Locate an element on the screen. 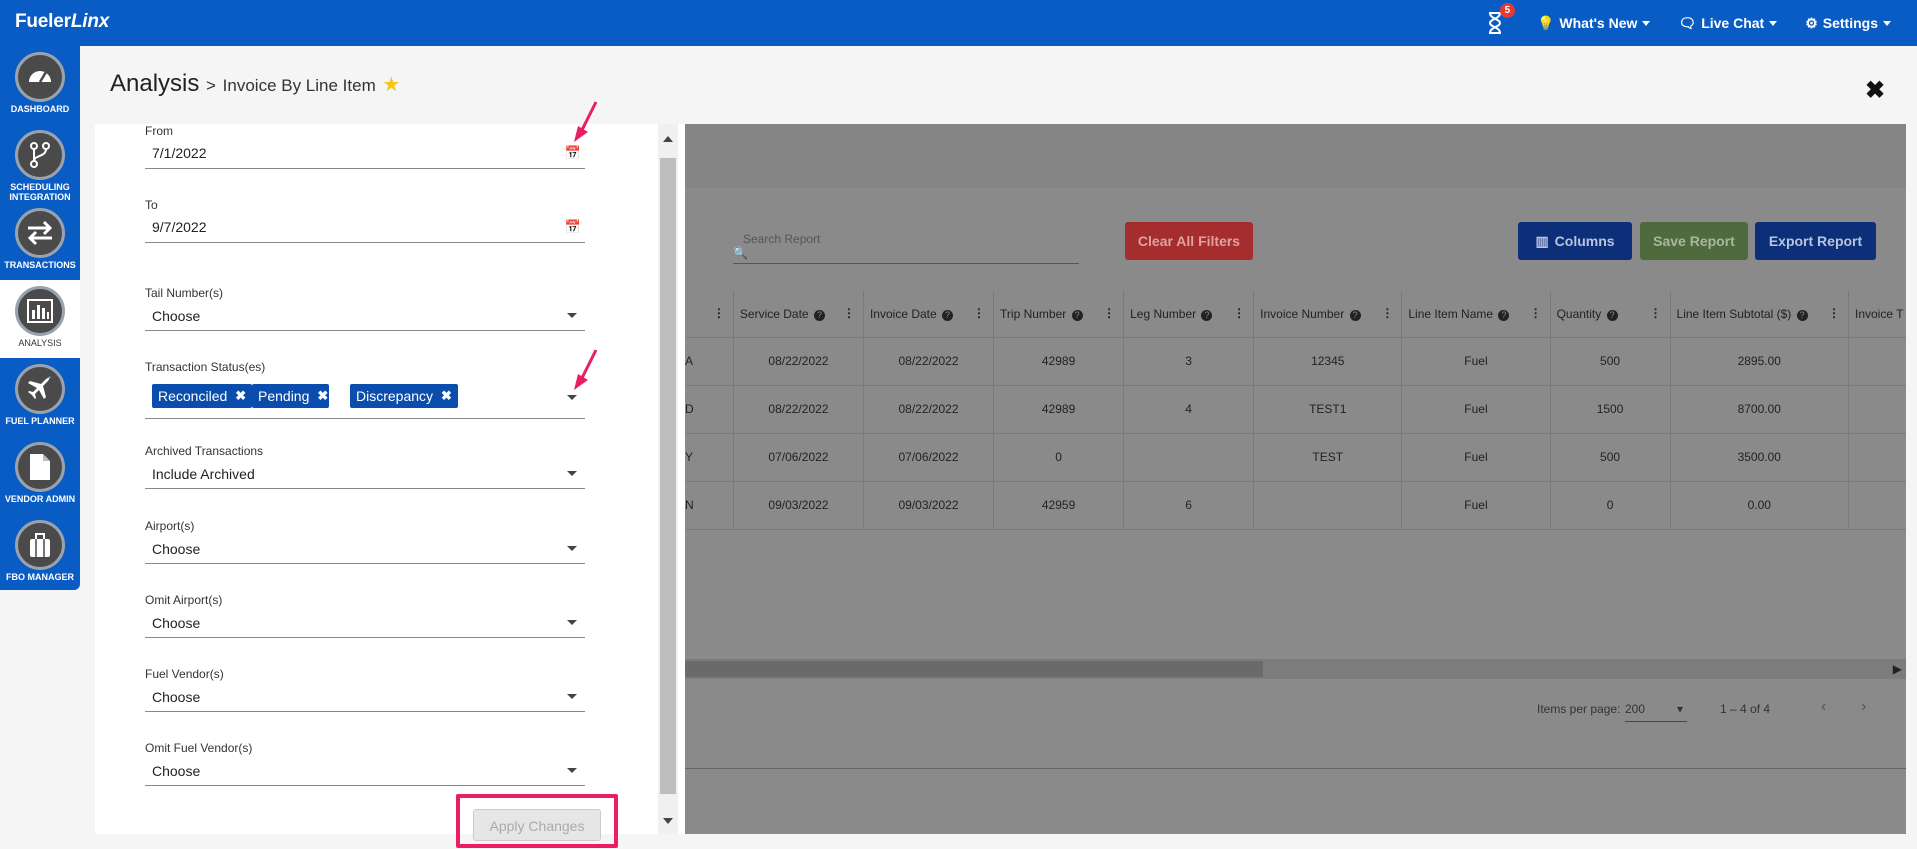 This screenshot has height=849, width=1917. airport-select: Choose is located at coordinates (365, 548).